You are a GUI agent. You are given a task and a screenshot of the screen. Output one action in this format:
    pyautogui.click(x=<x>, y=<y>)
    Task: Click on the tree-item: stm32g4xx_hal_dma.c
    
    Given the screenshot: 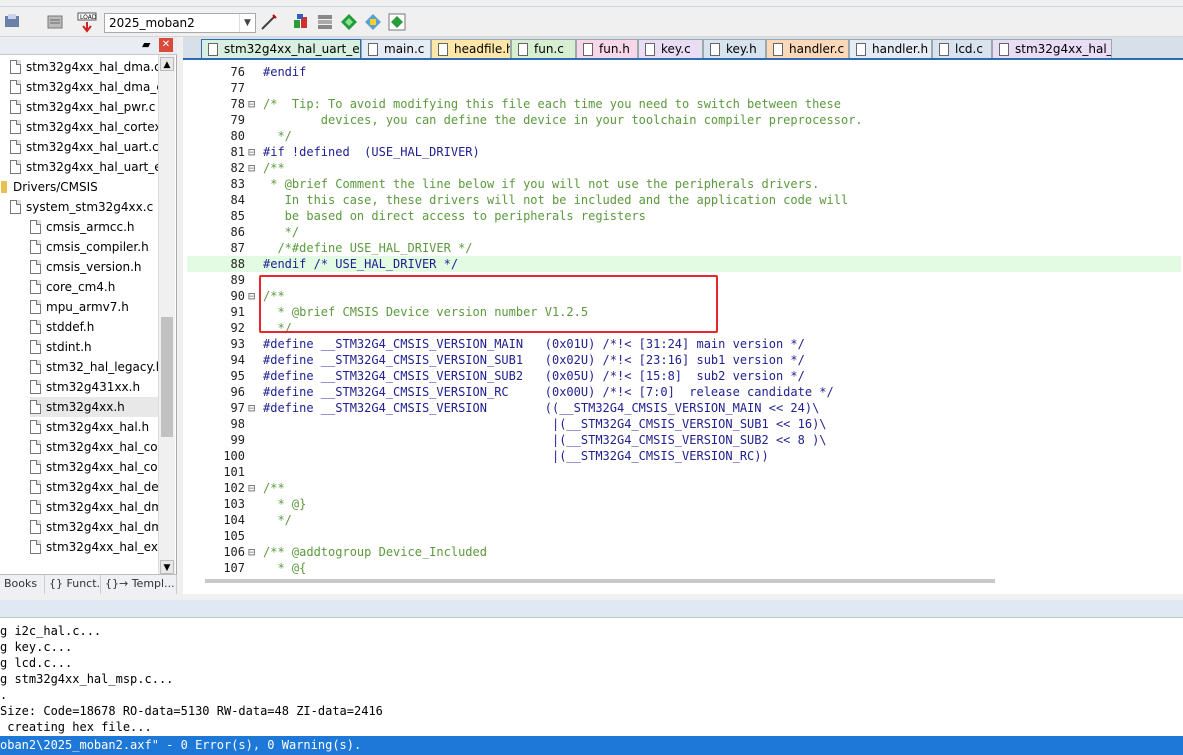 What is the action you would take?
    pyautogui.click(x=84, y=67)
    